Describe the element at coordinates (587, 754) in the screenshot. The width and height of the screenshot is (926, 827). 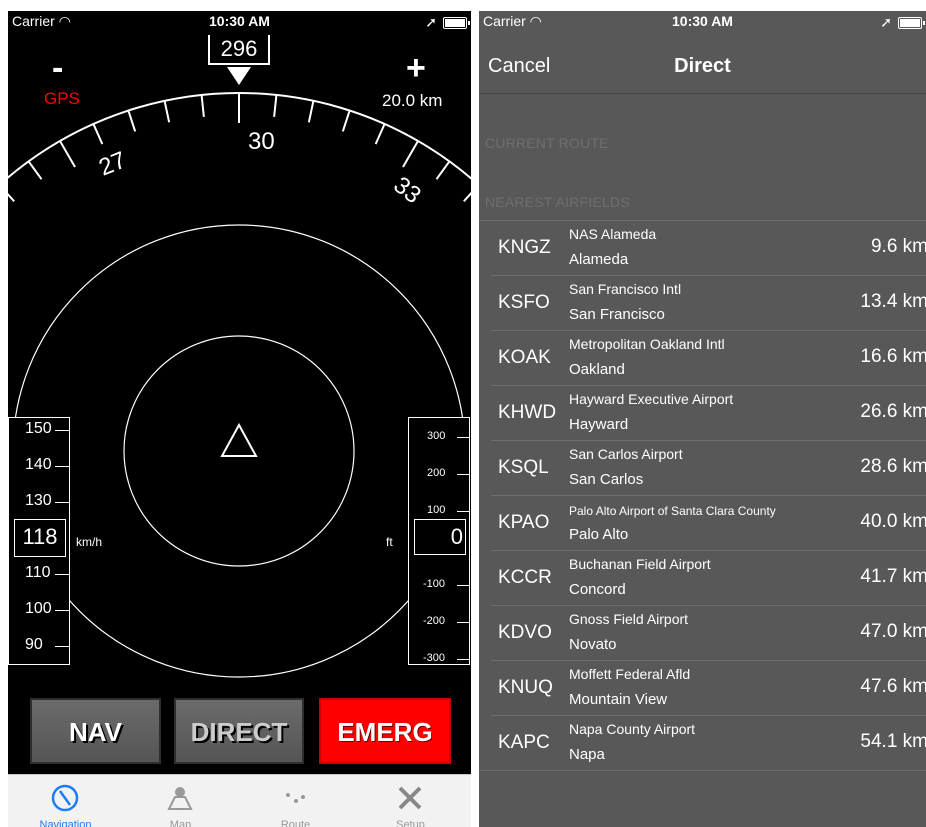
I see `airfield-city: Napa` at that location.